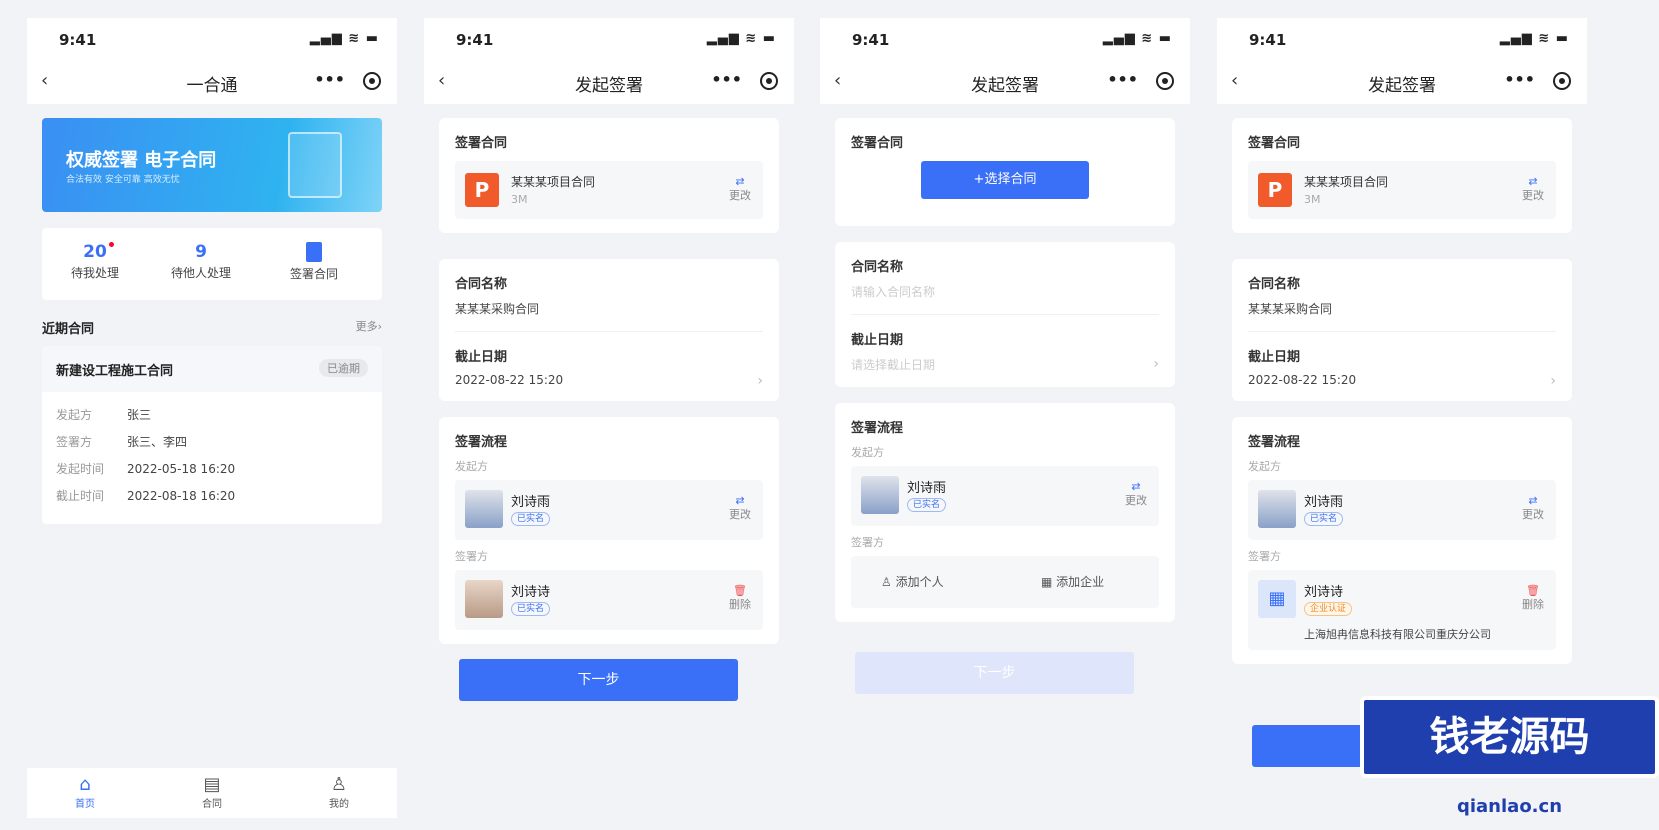  What do you see at coordinates (1005, 291) in the screenshot?
I see `contract-name-input: 请输入合同名称` at bounding box center [1005, 291].